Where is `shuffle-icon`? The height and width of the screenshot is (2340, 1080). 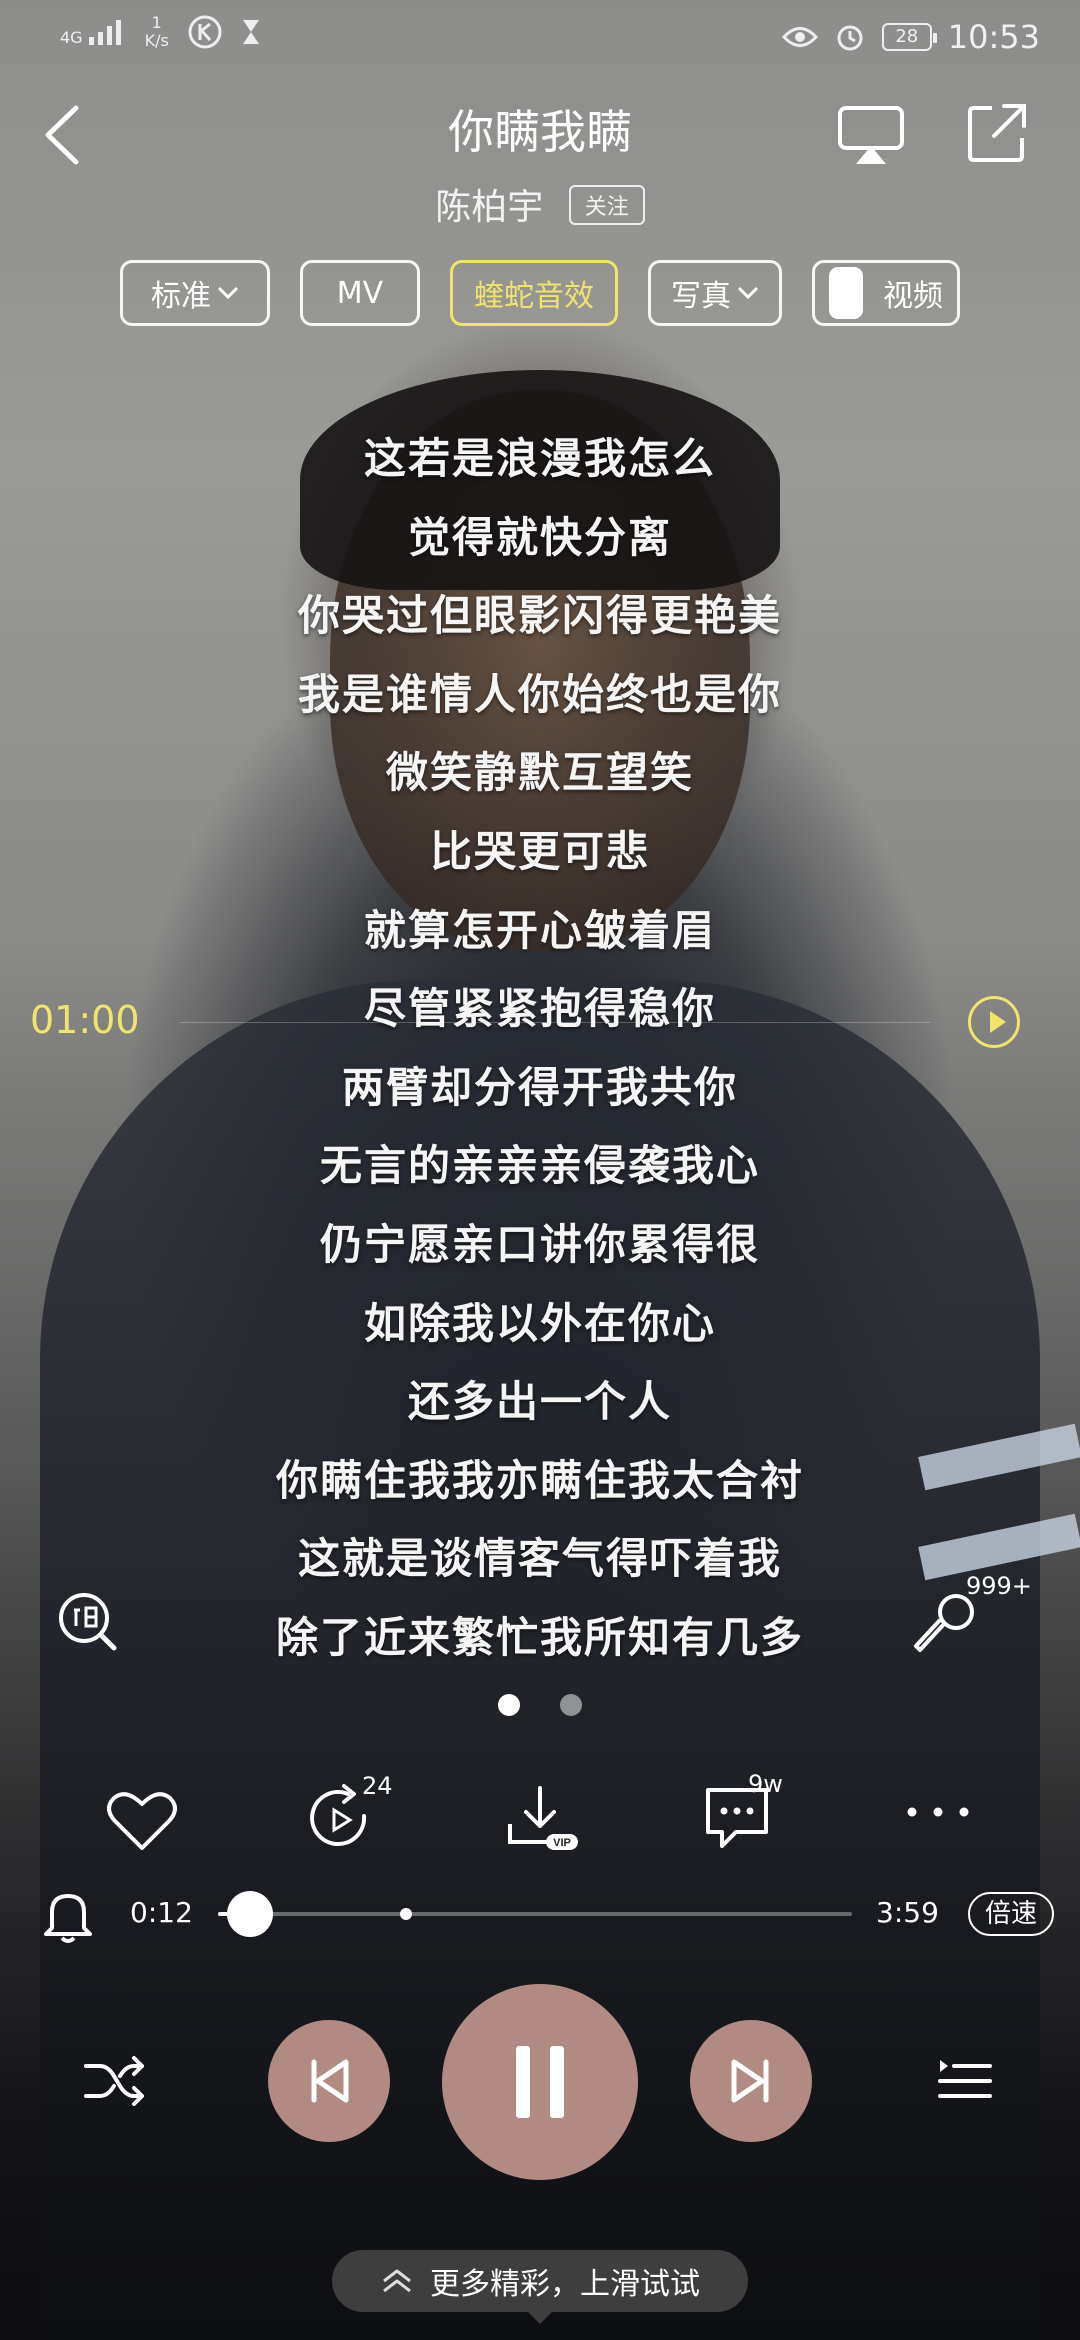
shuffle-icon is located at coordinates (114, 2081).